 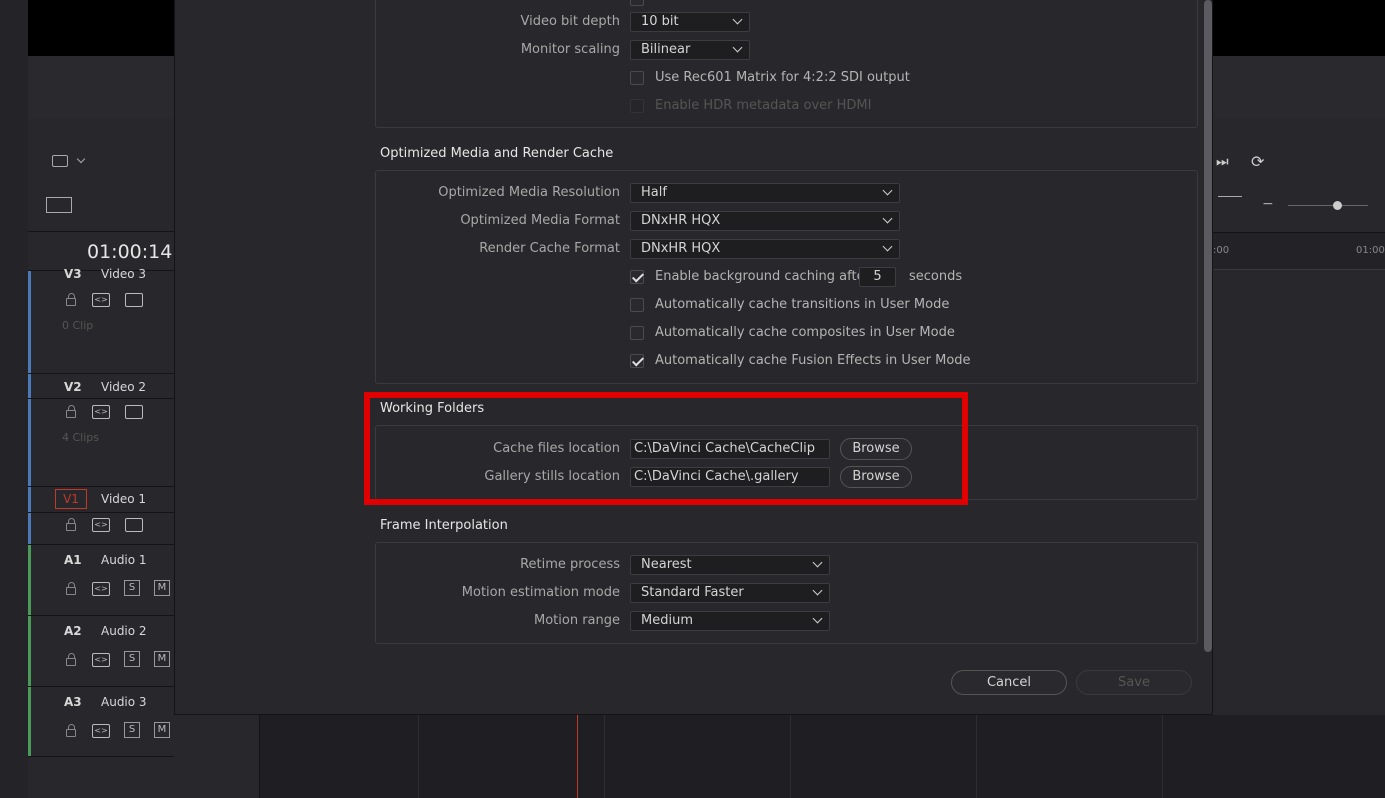 I want to click on track-a2: A2 Audio 2 <> S M, so click(x=101, y=650).